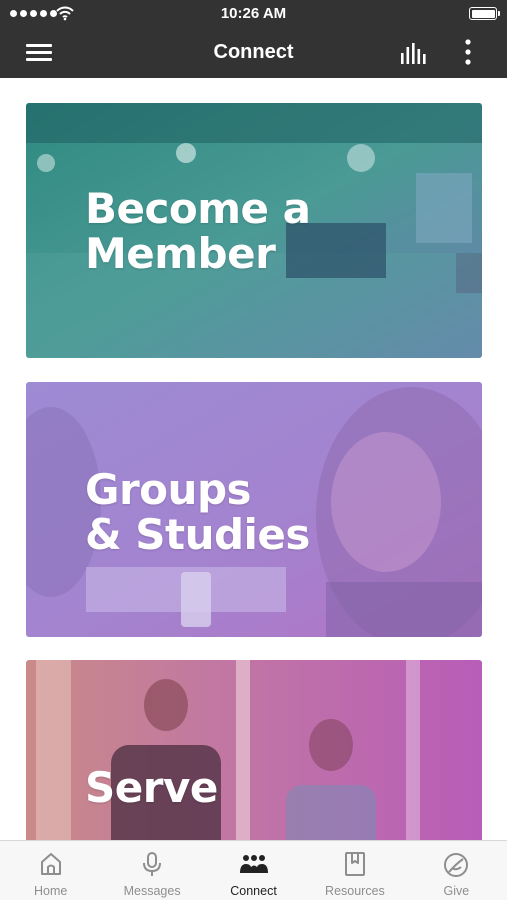  What do you see at coordinates (253, 891) in the screenshot?
I see `tab-connect-label: Connect` at bounding box center [253, 891].